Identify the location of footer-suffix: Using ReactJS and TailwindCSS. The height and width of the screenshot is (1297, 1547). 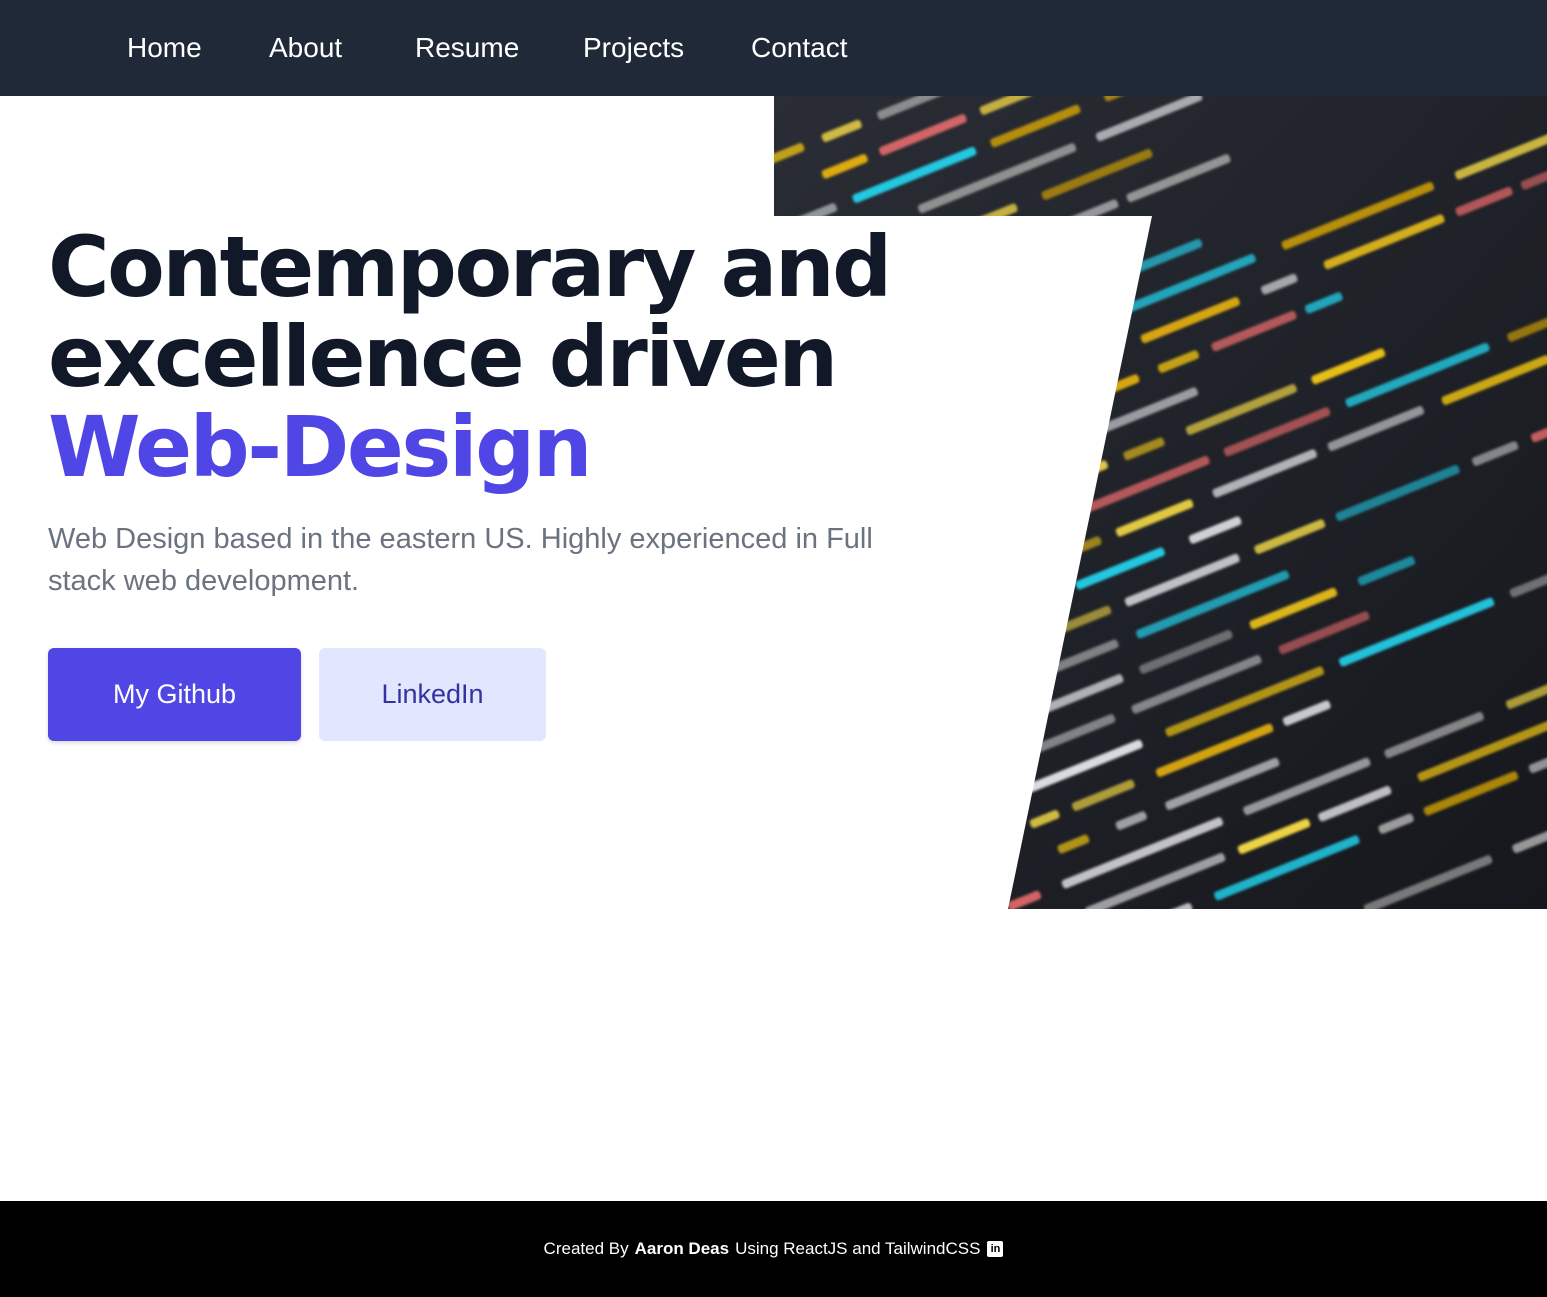
(858, 1248).